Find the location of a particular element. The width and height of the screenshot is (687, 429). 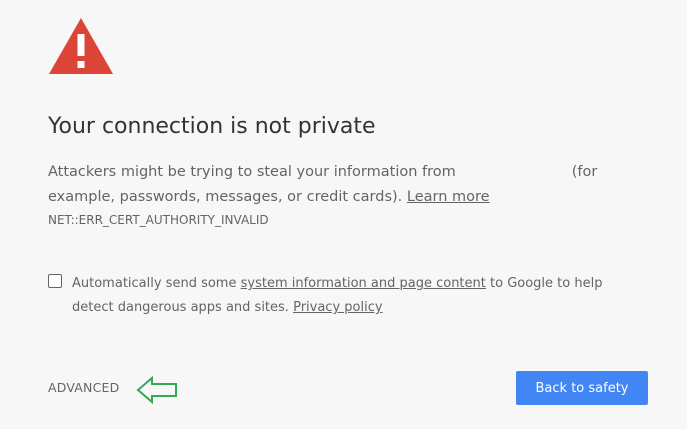

system-info-link: system information and page content is located at coordinates (363, 283).